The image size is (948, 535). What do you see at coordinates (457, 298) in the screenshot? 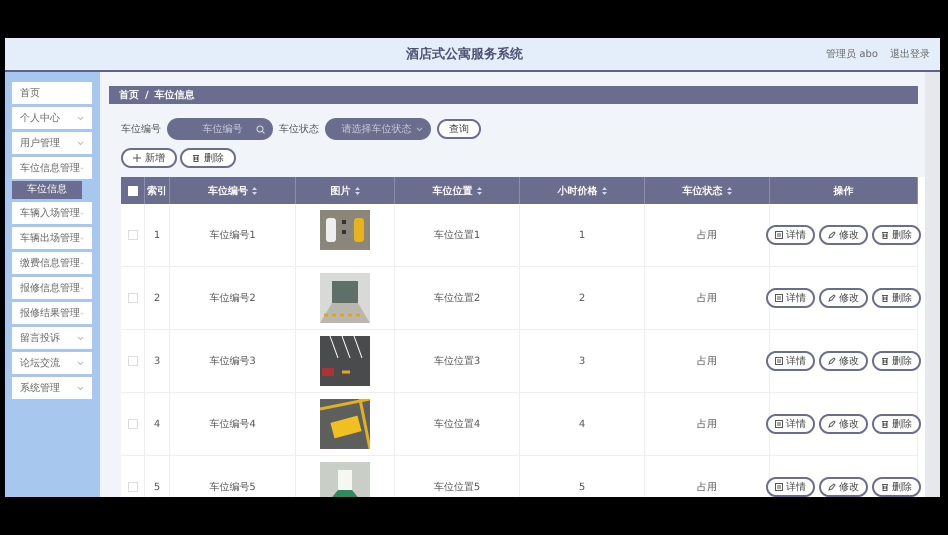
I see `table-cell-text: 车位位置2` at bounding box center [457, 298].